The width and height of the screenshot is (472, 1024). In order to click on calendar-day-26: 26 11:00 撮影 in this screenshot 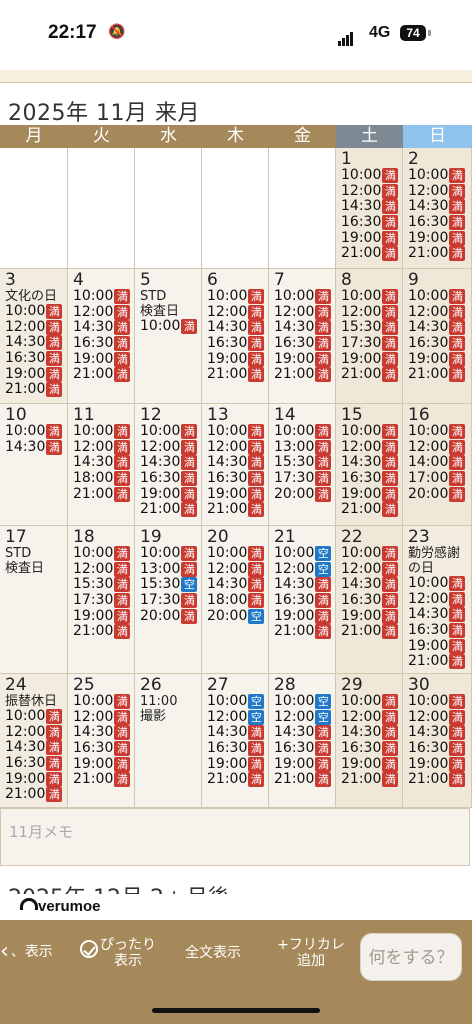, I will do `click(168, 741)`.